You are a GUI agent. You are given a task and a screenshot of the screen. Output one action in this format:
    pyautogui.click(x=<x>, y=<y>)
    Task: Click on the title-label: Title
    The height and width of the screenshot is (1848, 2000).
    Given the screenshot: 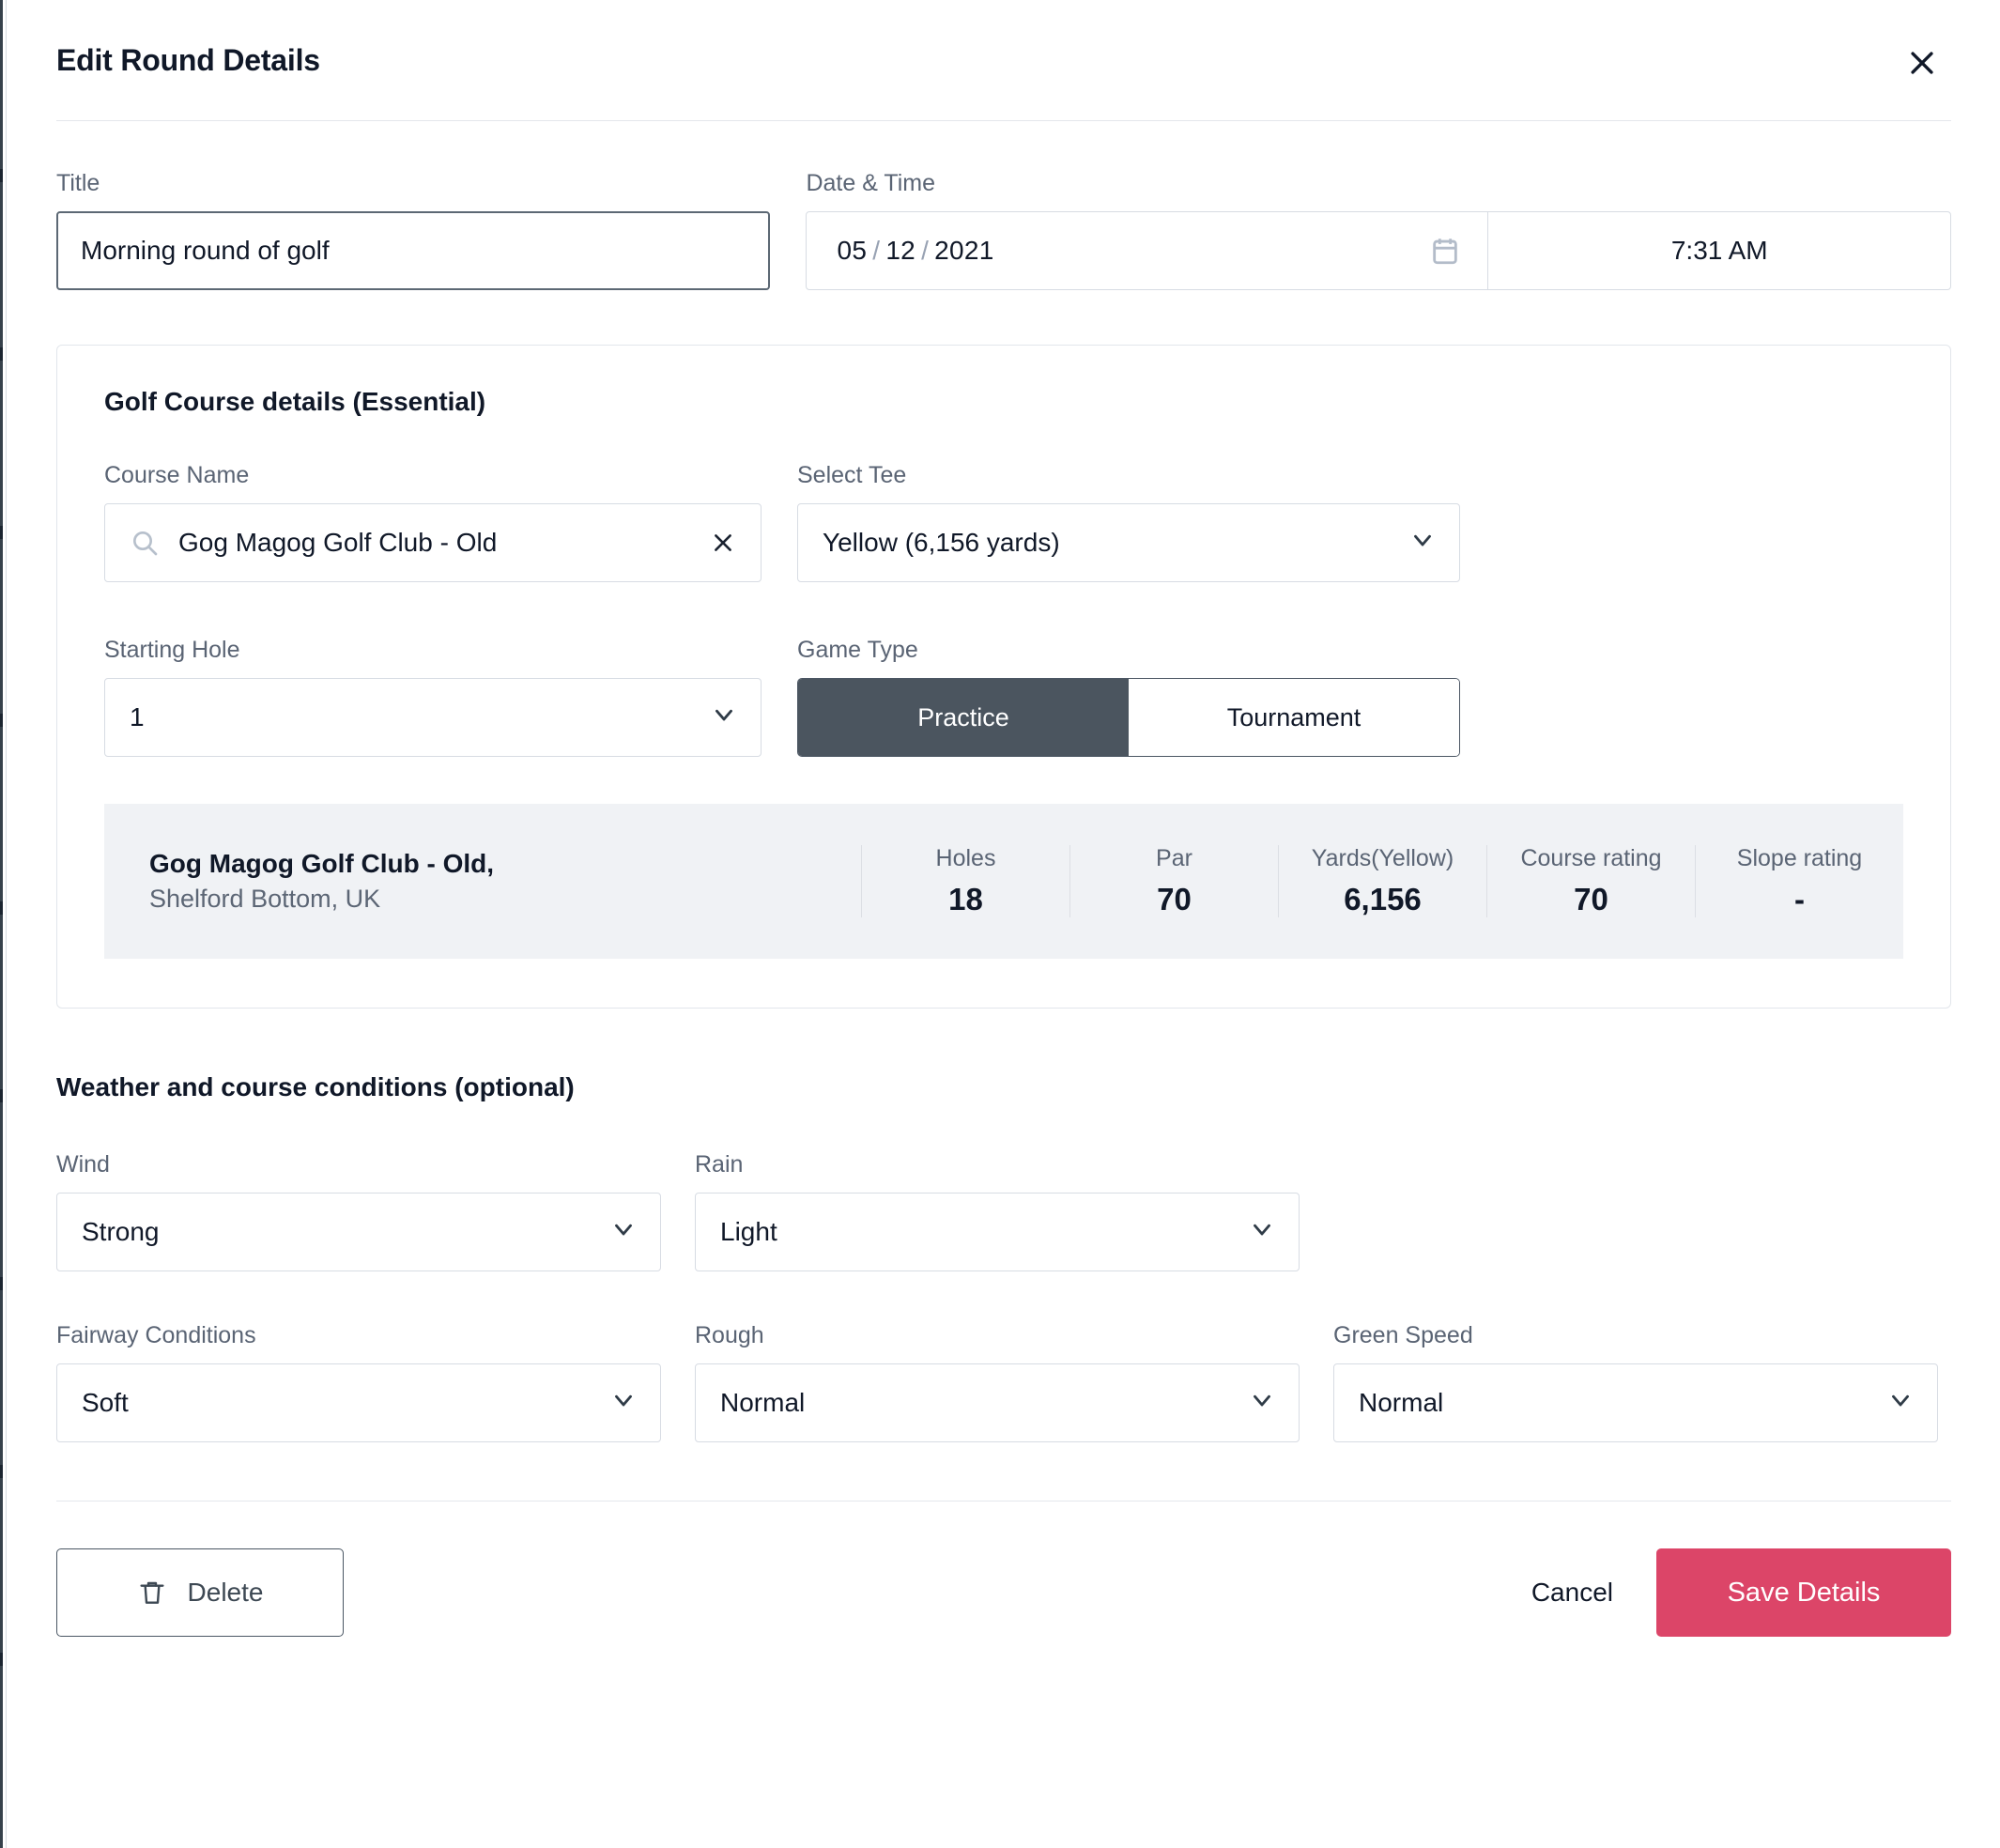 What is the action you would take?
    pyautogui.click(x=78, y=183)
    